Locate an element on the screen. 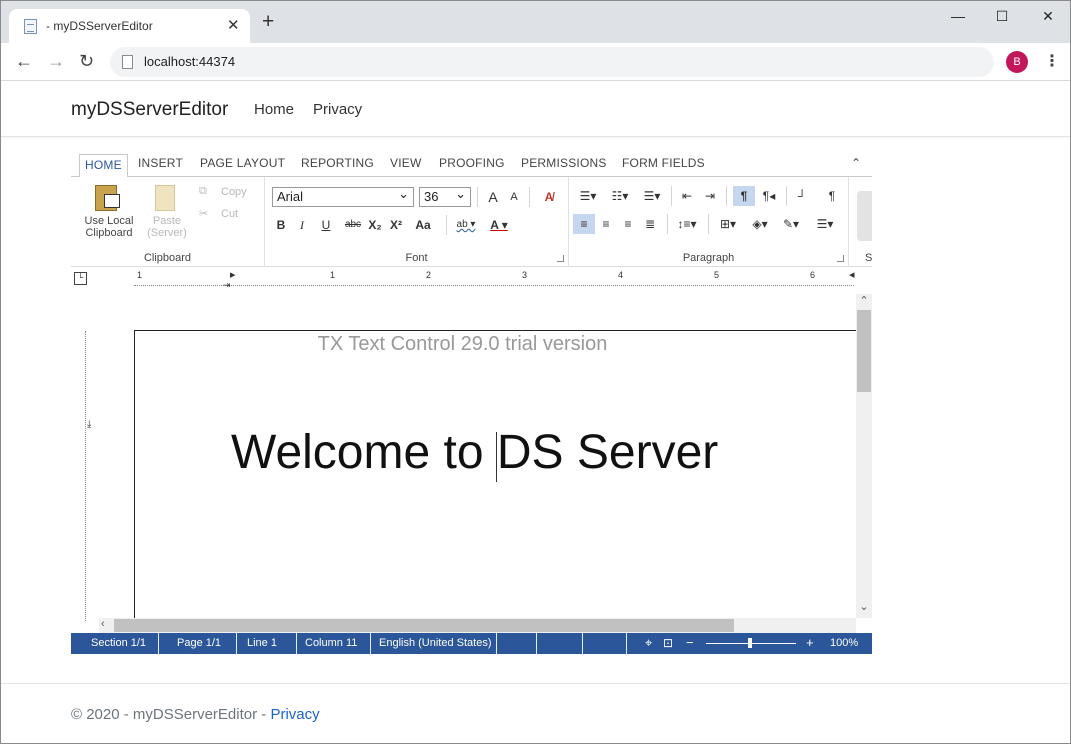 This screenshot has height=744, width=1071. use-local-clipboard-button: Use Local Clipboard is located at coordinates (109, 213).